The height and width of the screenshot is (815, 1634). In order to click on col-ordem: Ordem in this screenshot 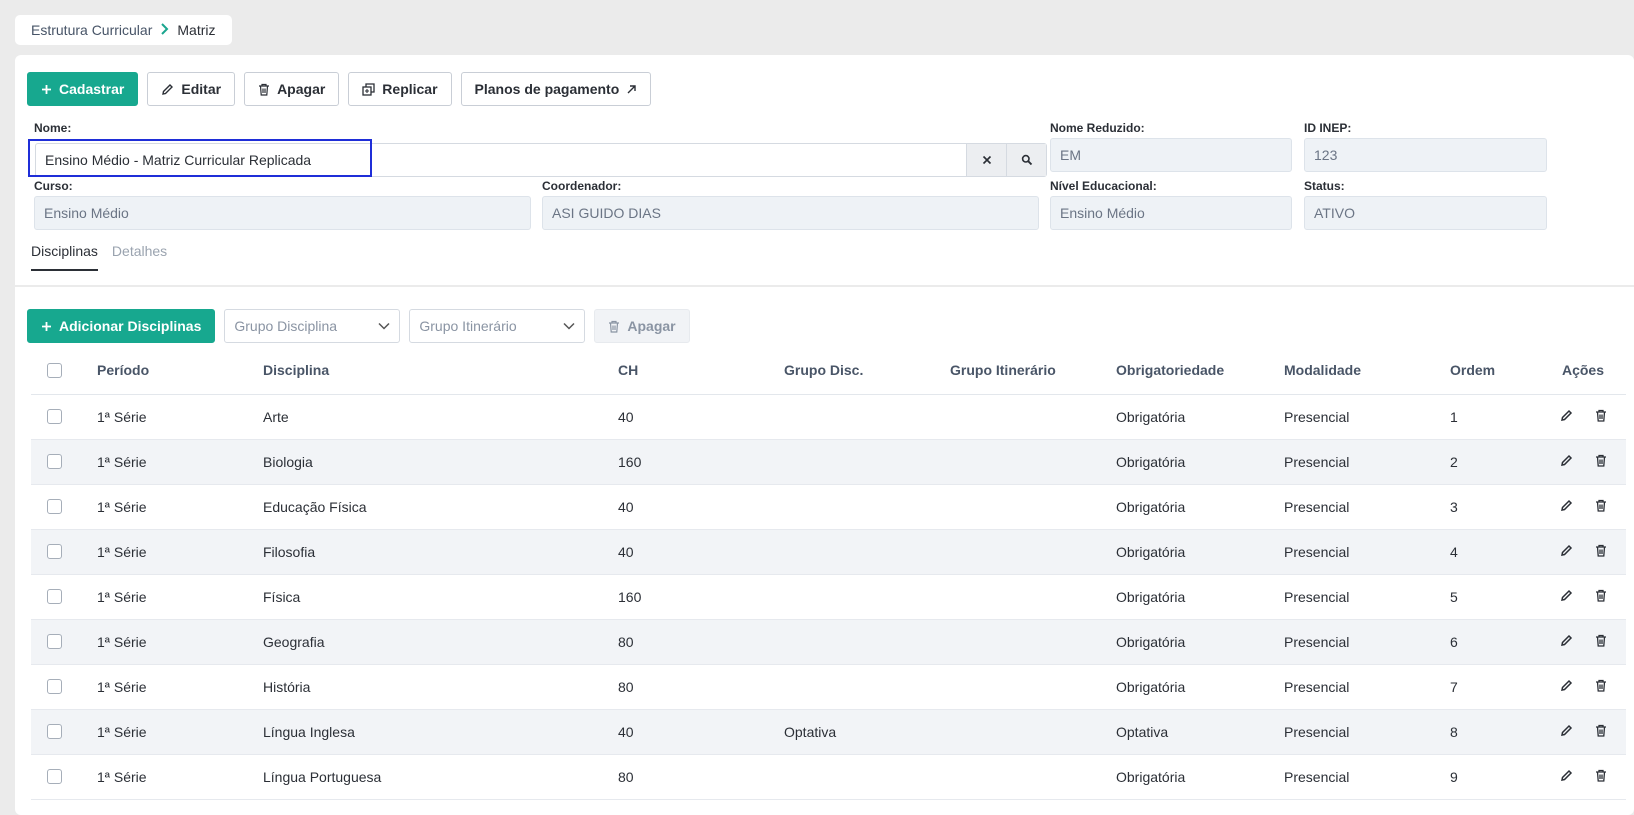, I will do `click(1495, 371)`.